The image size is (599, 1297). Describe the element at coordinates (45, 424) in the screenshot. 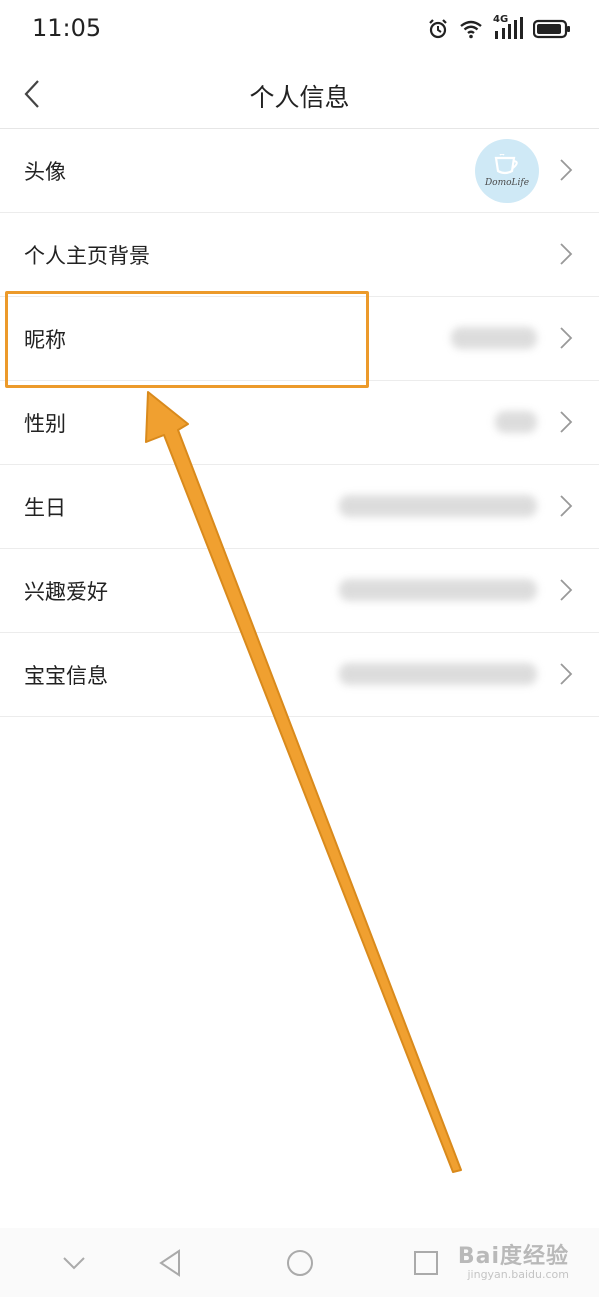

I see `row-label: 性别` at that location.